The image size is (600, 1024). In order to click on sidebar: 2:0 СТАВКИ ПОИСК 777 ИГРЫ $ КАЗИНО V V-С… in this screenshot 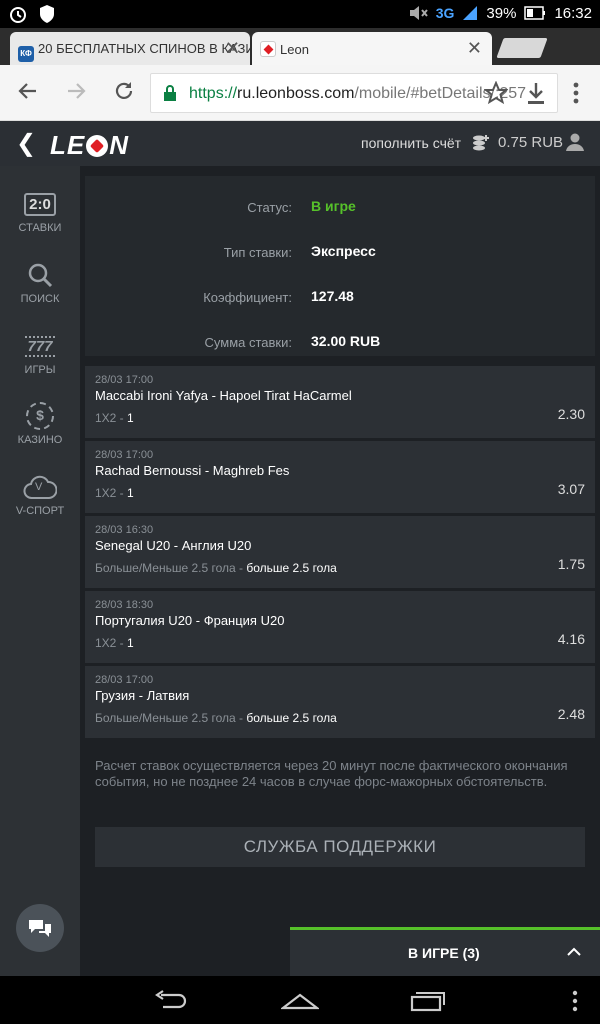, I will do `click(40, 571)`.